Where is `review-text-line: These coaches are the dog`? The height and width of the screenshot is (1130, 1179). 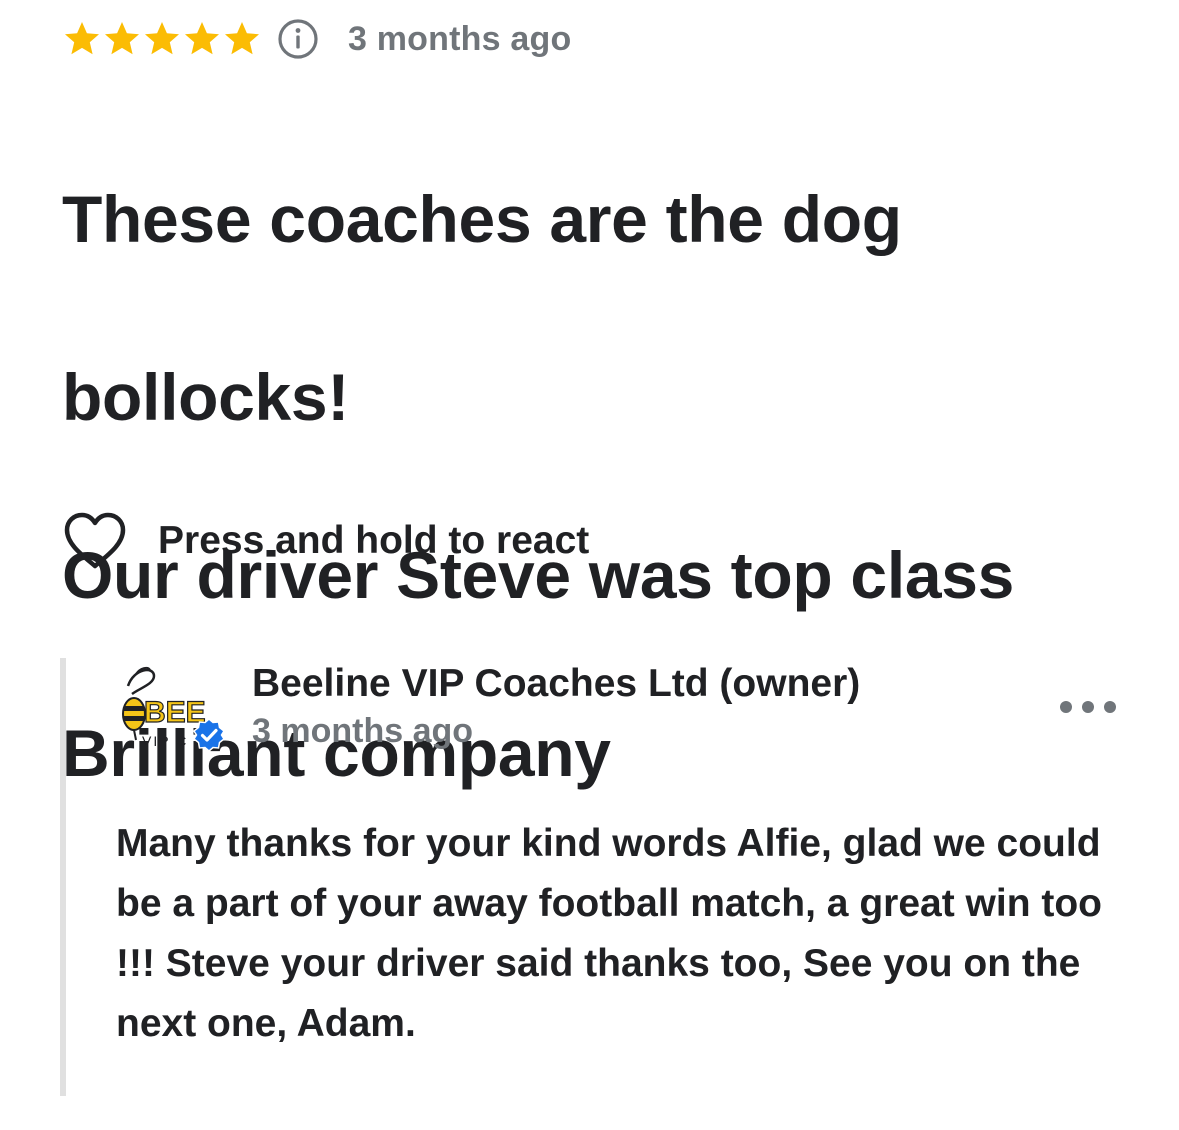
review-text-line: These coaches are the dog is located at coordinates (482, 219).